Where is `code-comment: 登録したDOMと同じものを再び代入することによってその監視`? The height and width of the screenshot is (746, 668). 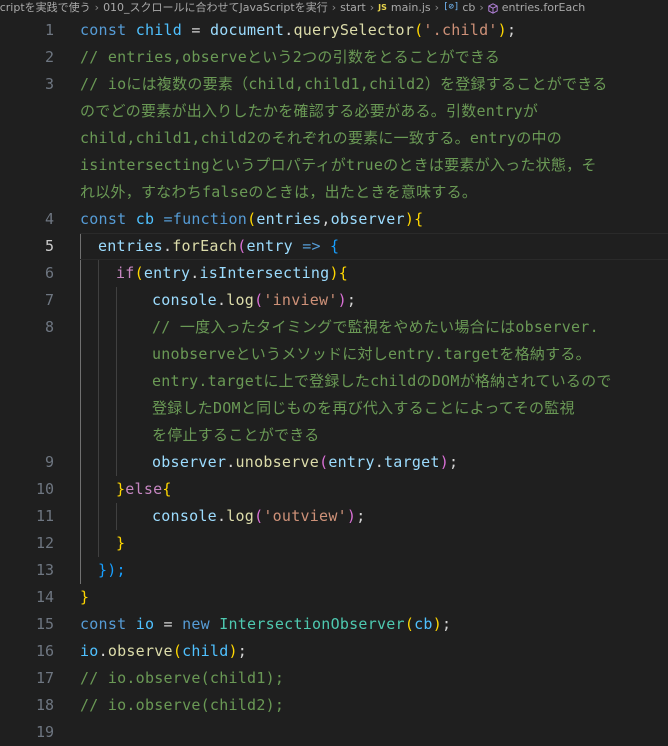
code-comment: 登録したDOMと同じものを再び代入することによってその監視 is located at coordinates (363, 408).